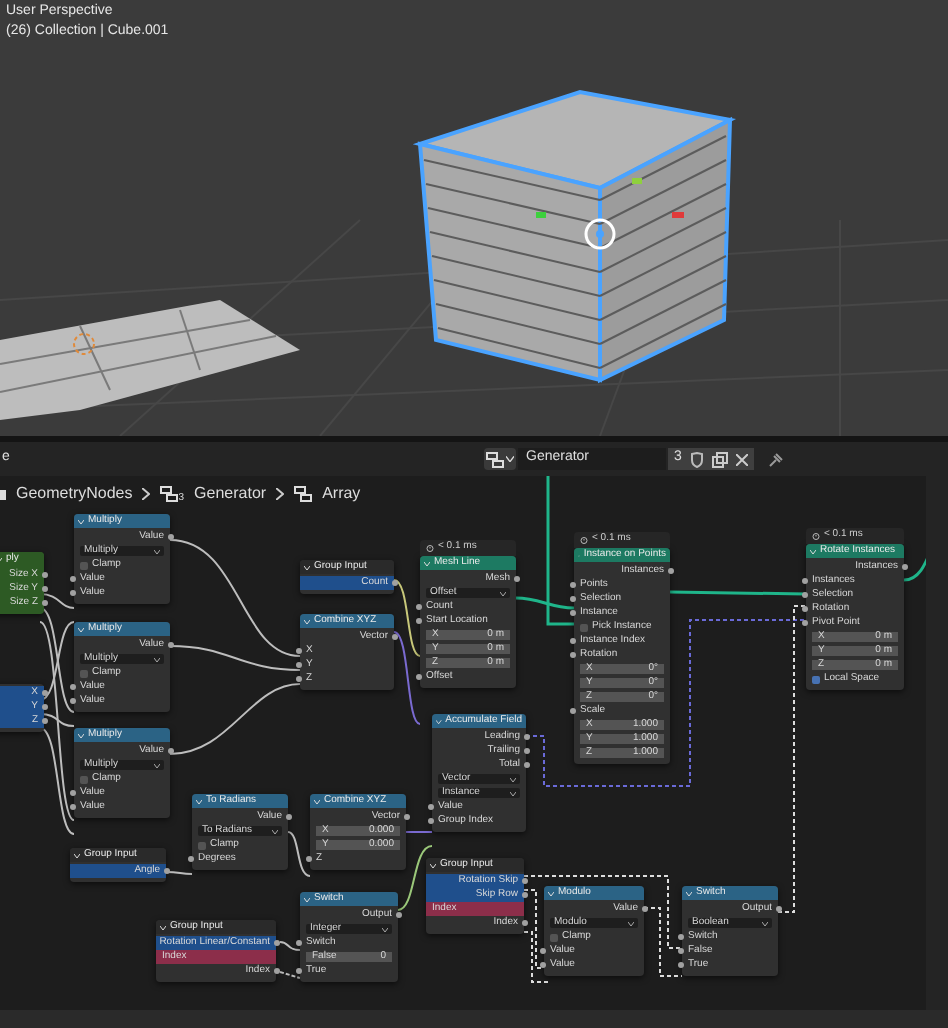  What do you see at coordinates (74, 494) in the screenshot?
I see `breadcrumb-link: GeometryNodes` at bounding box center [74, 494].